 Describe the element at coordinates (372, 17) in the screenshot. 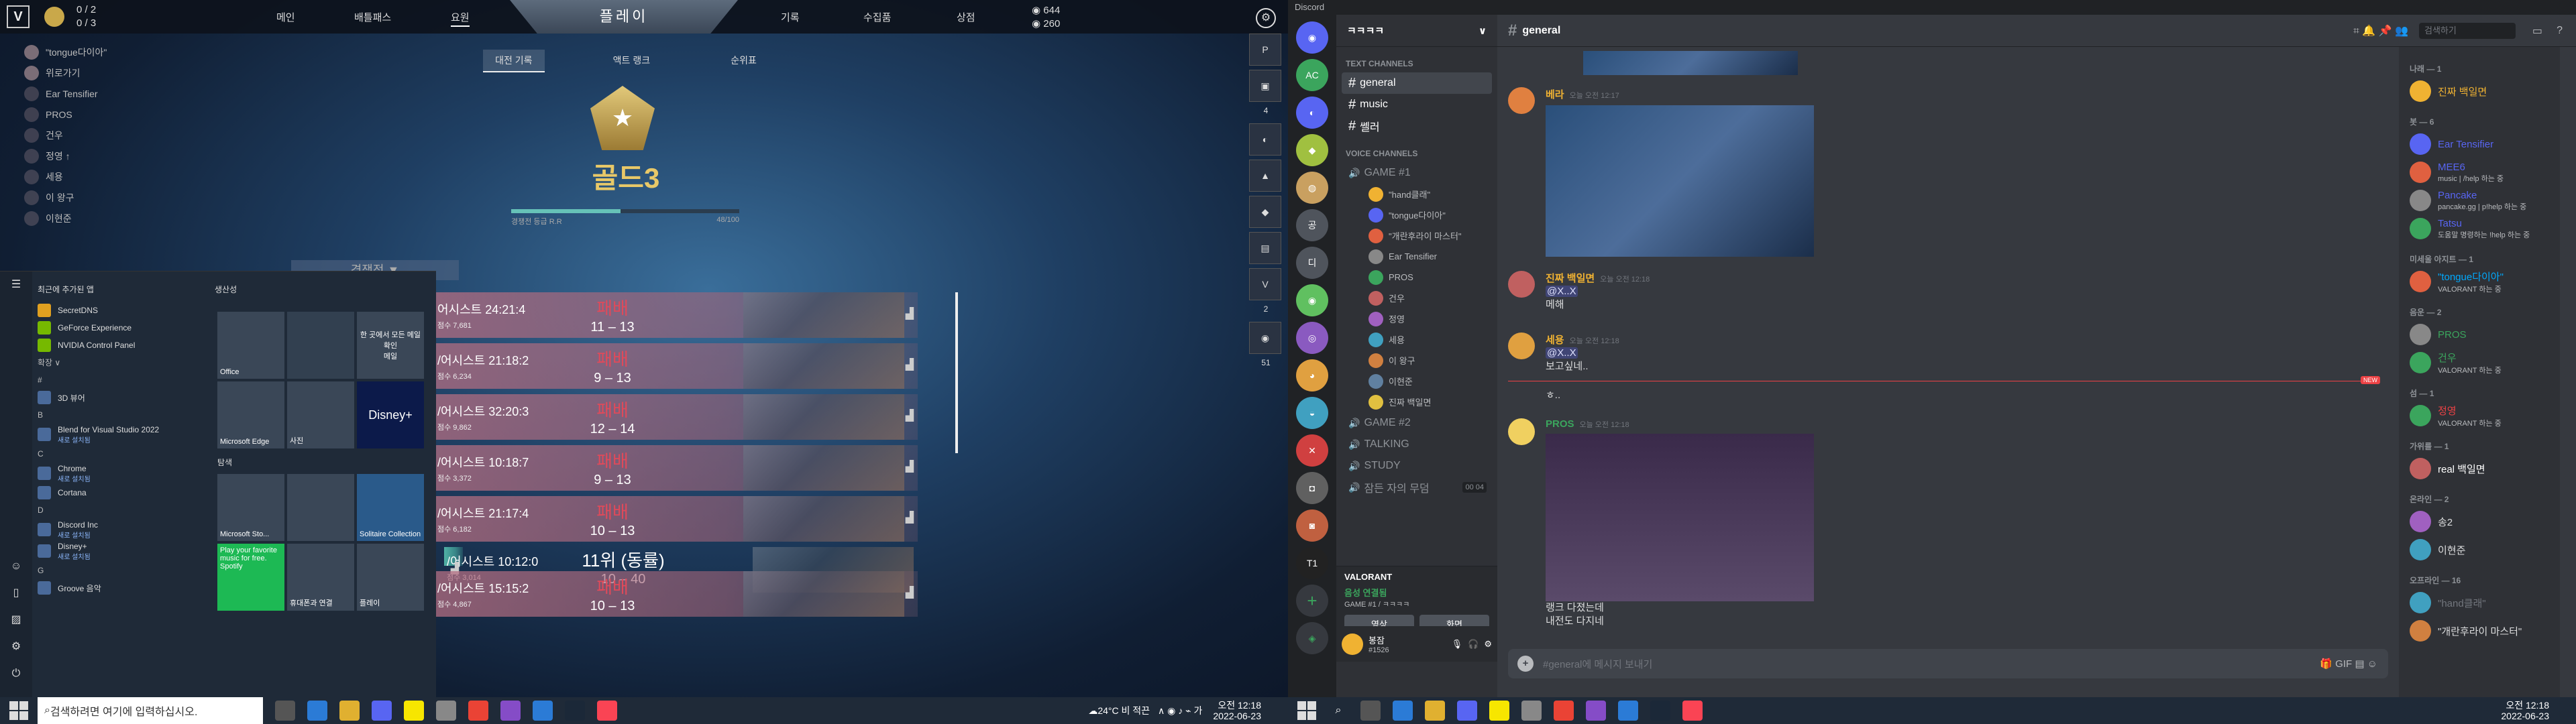

I see `nav-battlepass: 배틀패스` at that location.